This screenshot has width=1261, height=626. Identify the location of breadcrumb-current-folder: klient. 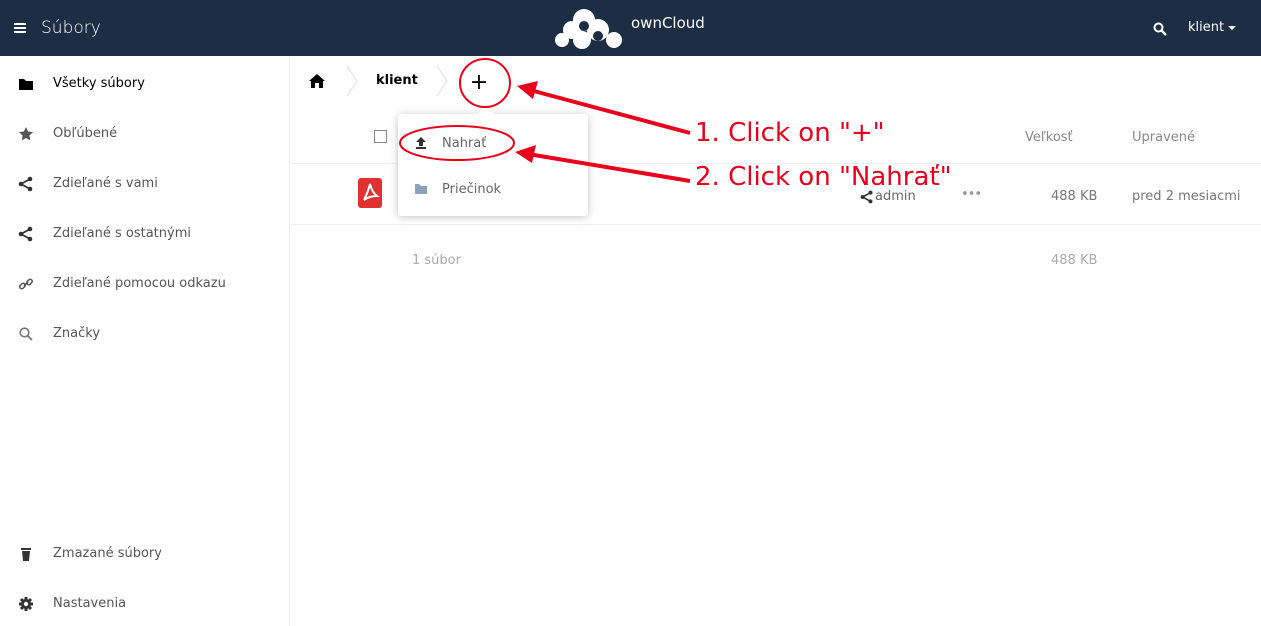
(397, 80).